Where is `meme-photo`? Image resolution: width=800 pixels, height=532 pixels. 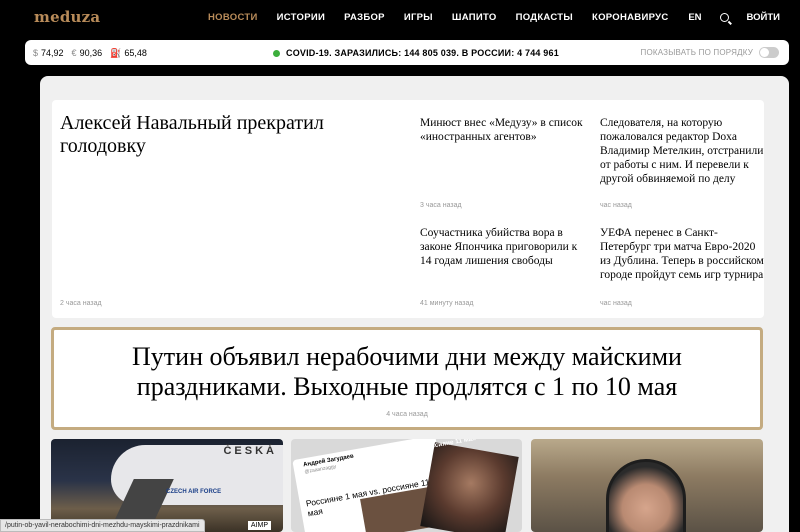
meme-photo is located at coordinates (469, 487).